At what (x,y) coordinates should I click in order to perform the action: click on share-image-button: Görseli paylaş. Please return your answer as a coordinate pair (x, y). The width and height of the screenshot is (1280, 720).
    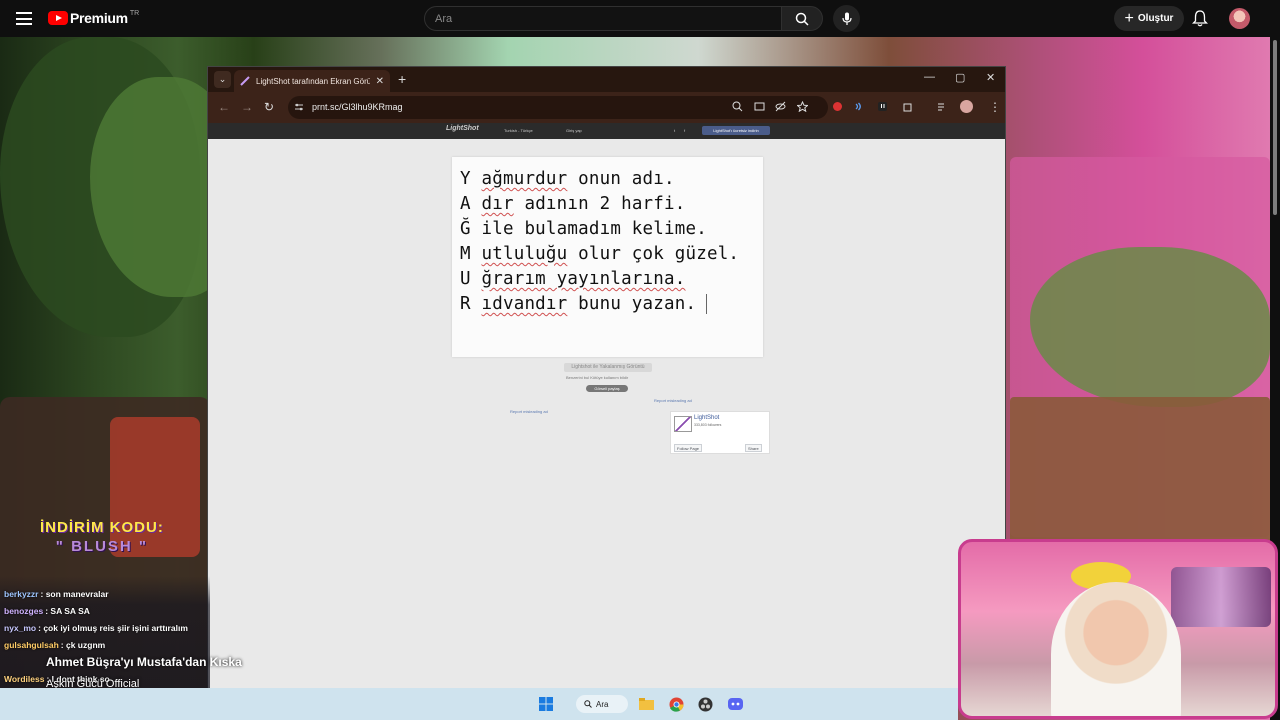
    Looking at the image, I should click on (607, 388).